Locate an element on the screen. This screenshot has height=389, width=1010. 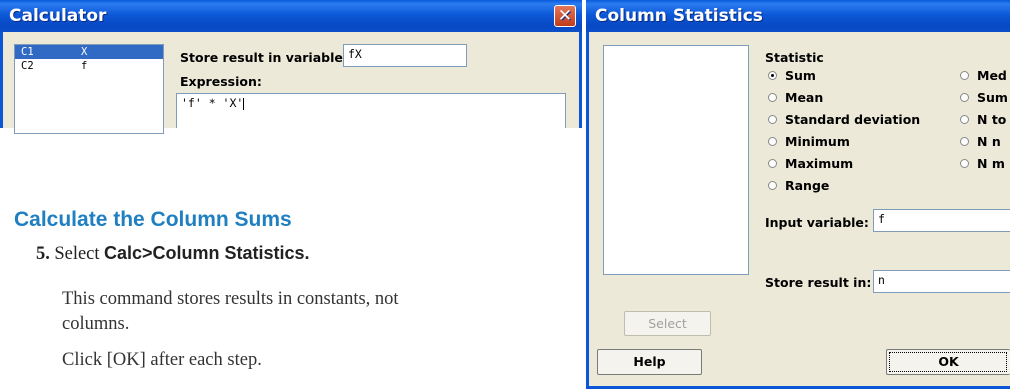
expression-text: 'f' * 'X' is located at coordinates (212, 103).